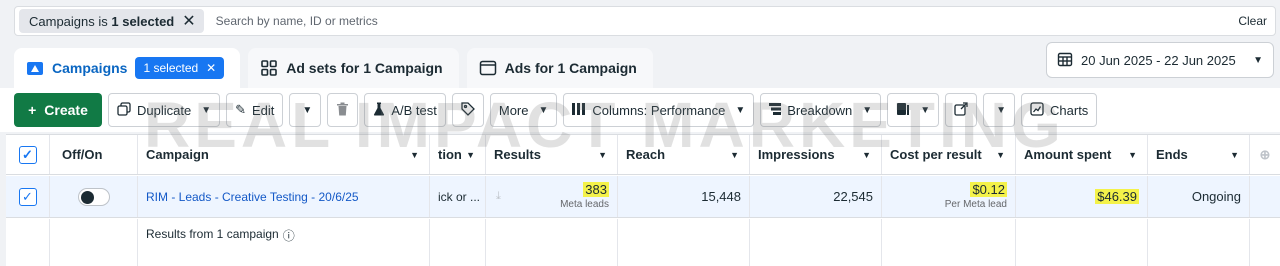 The width and height of the screenshot is (1280, 266). What do you see at coordinates (102, 21) in the screenshot?
I see `filter-chip-label: Campaigns is 1 selected` at bounding box center [102, 21].